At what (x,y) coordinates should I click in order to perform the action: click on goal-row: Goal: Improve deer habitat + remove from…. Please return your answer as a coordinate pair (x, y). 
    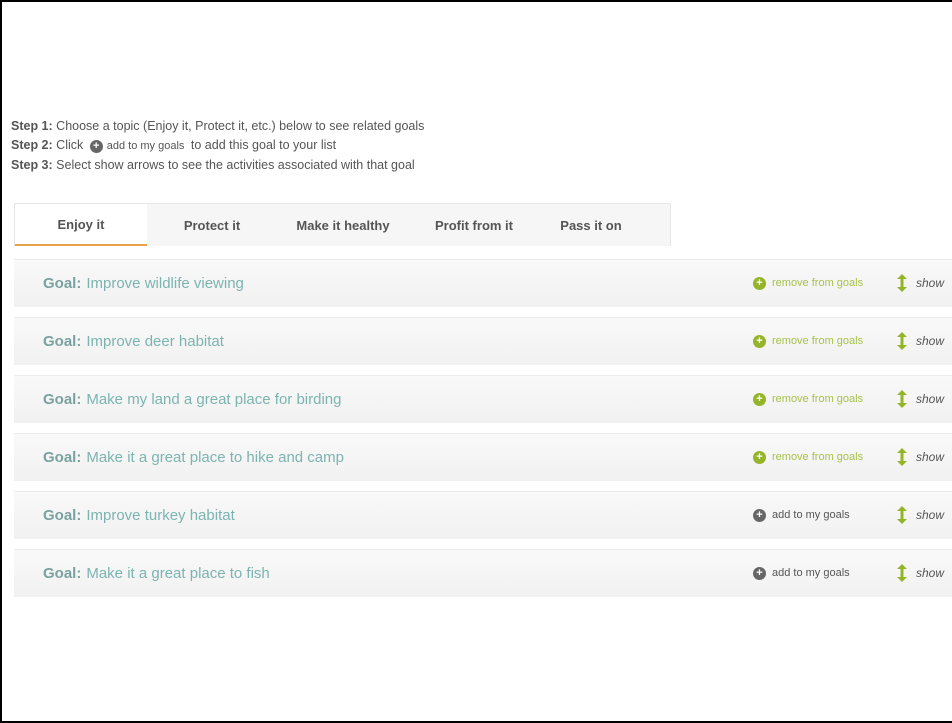
    Looking at the image, I should click on (483, 341).